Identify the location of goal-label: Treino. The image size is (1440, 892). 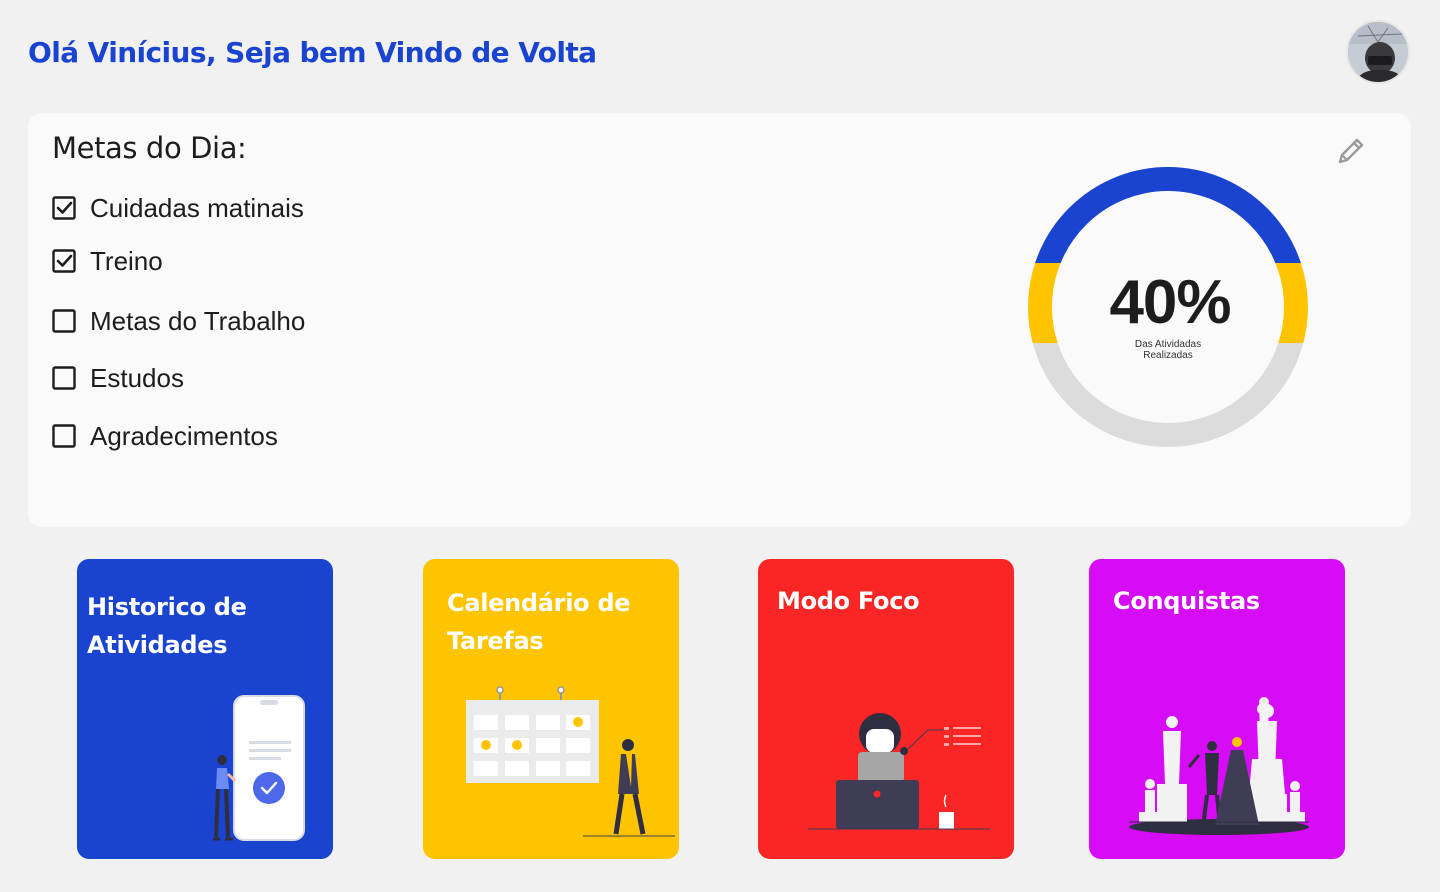
(126, 260).